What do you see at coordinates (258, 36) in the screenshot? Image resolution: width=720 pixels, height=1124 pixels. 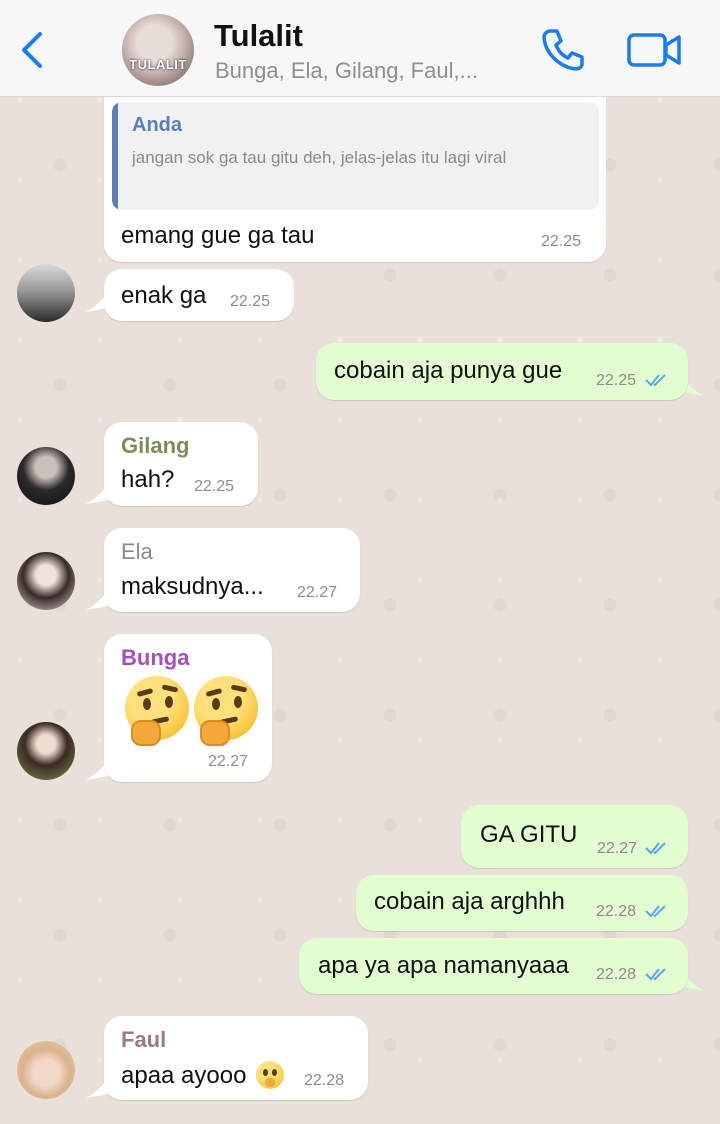 I see `group-name: Tulalit` at bounding box center [258, 36].